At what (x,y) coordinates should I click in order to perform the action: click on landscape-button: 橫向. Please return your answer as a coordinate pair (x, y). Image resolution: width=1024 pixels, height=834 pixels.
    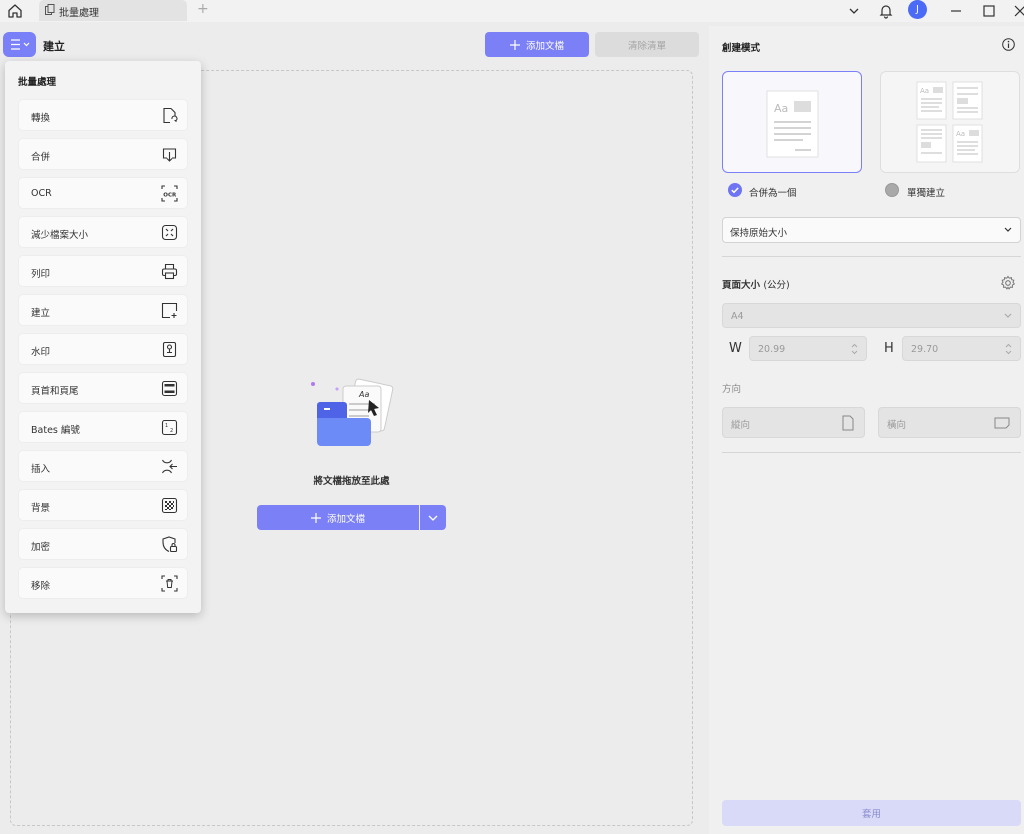
    Looking at the image, I should click on (949, 422).